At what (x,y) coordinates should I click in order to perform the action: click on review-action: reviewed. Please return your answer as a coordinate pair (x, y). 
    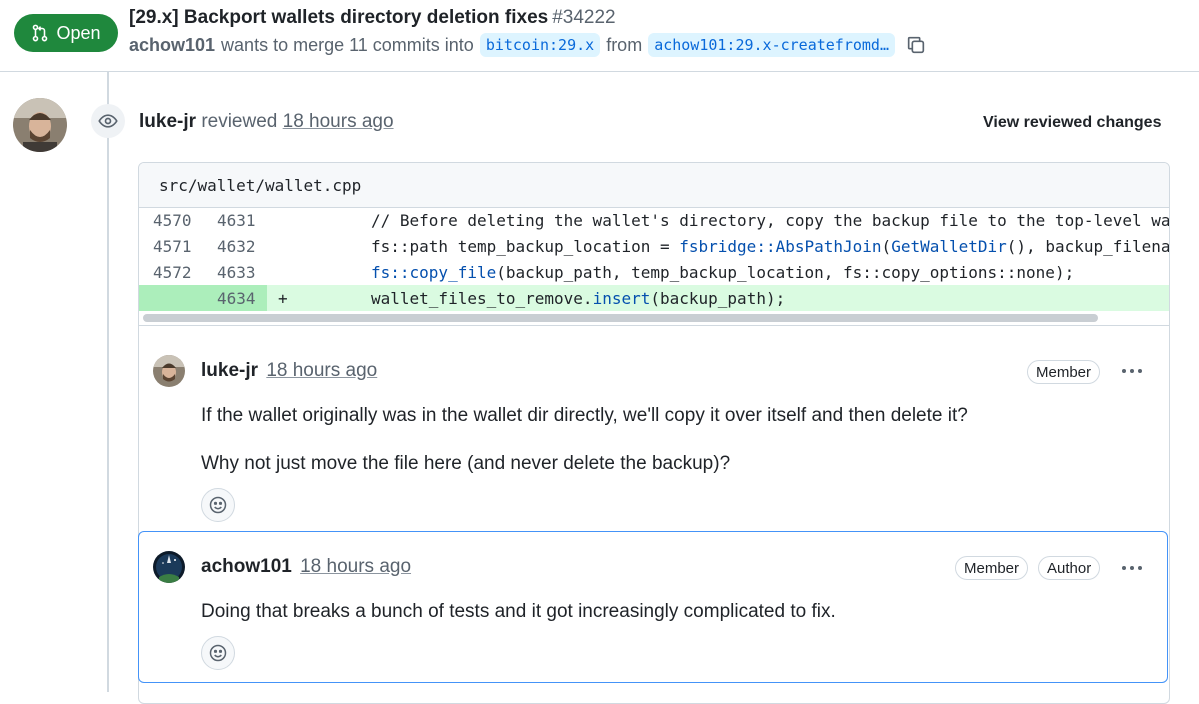
    Looking at the image, I should click on (239, 121).